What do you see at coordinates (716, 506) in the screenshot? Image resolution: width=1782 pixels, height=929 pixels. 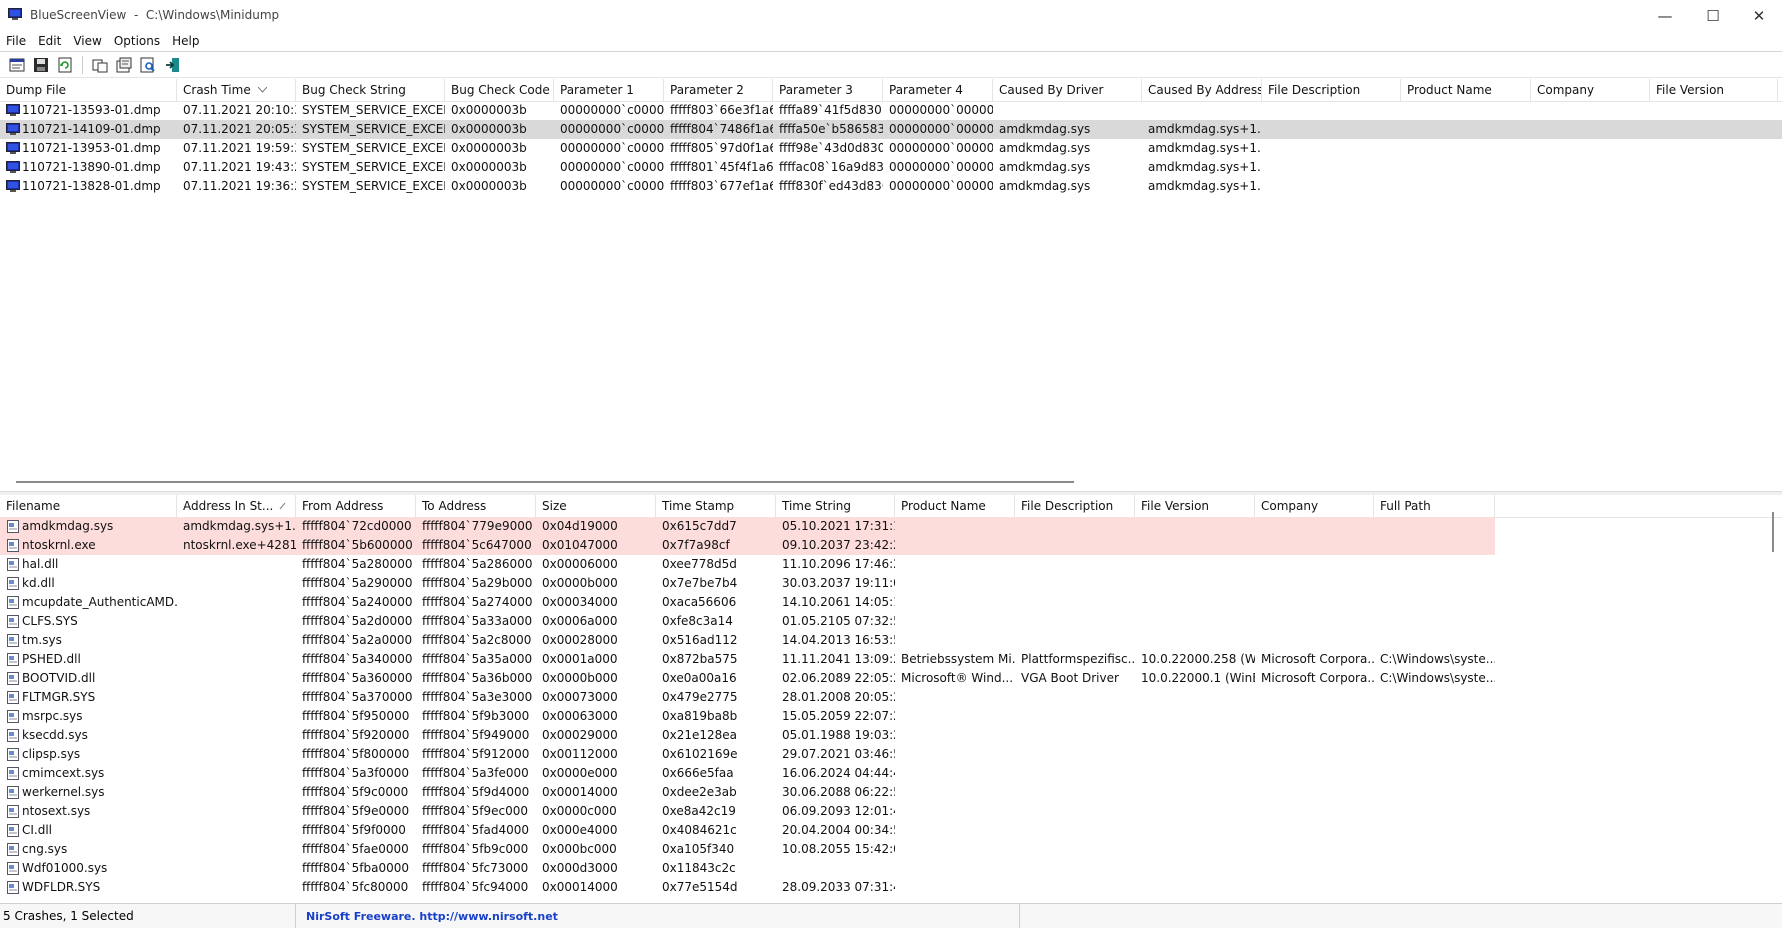 I see `col-time-stamp: Time Stamp` at bounding box center [716, 506].